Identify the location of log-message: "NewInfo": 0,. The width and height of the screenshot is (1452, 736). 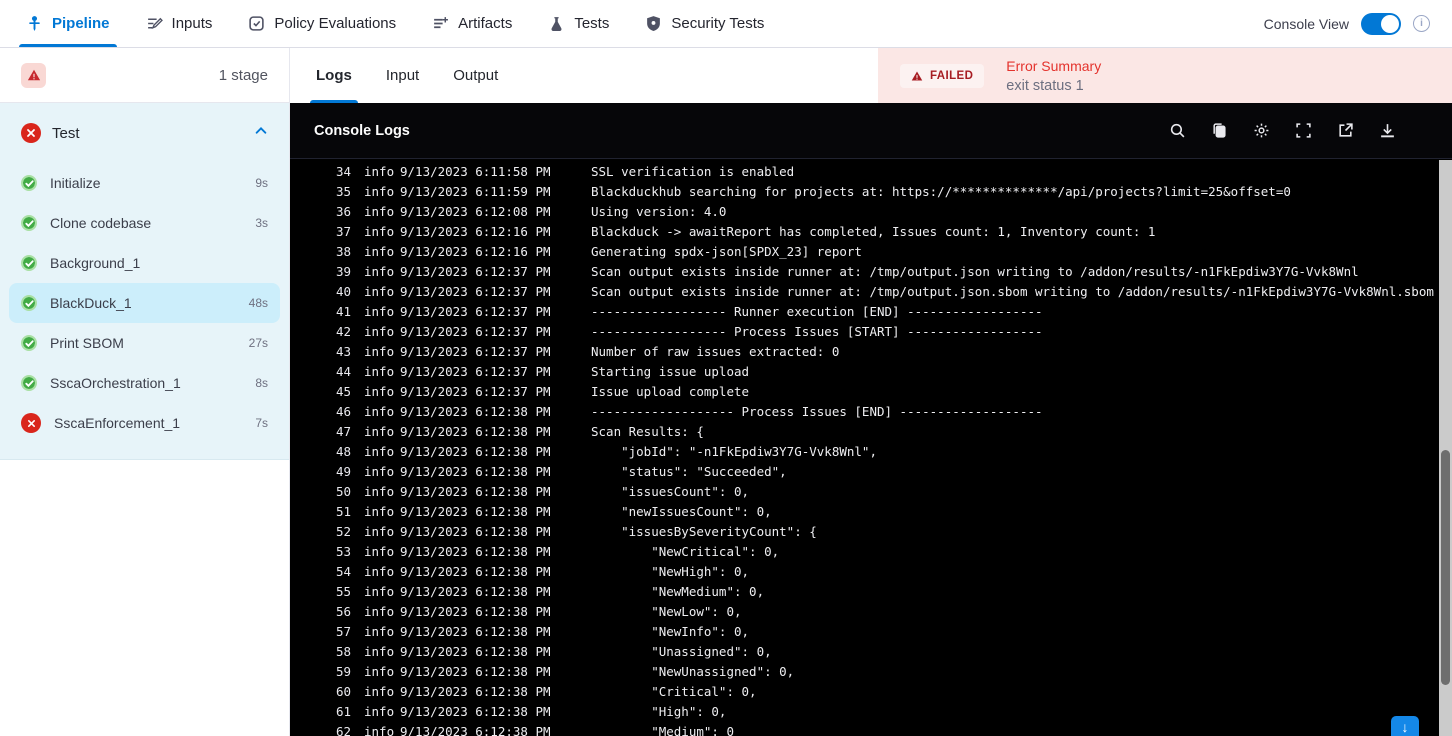
(670, 631).